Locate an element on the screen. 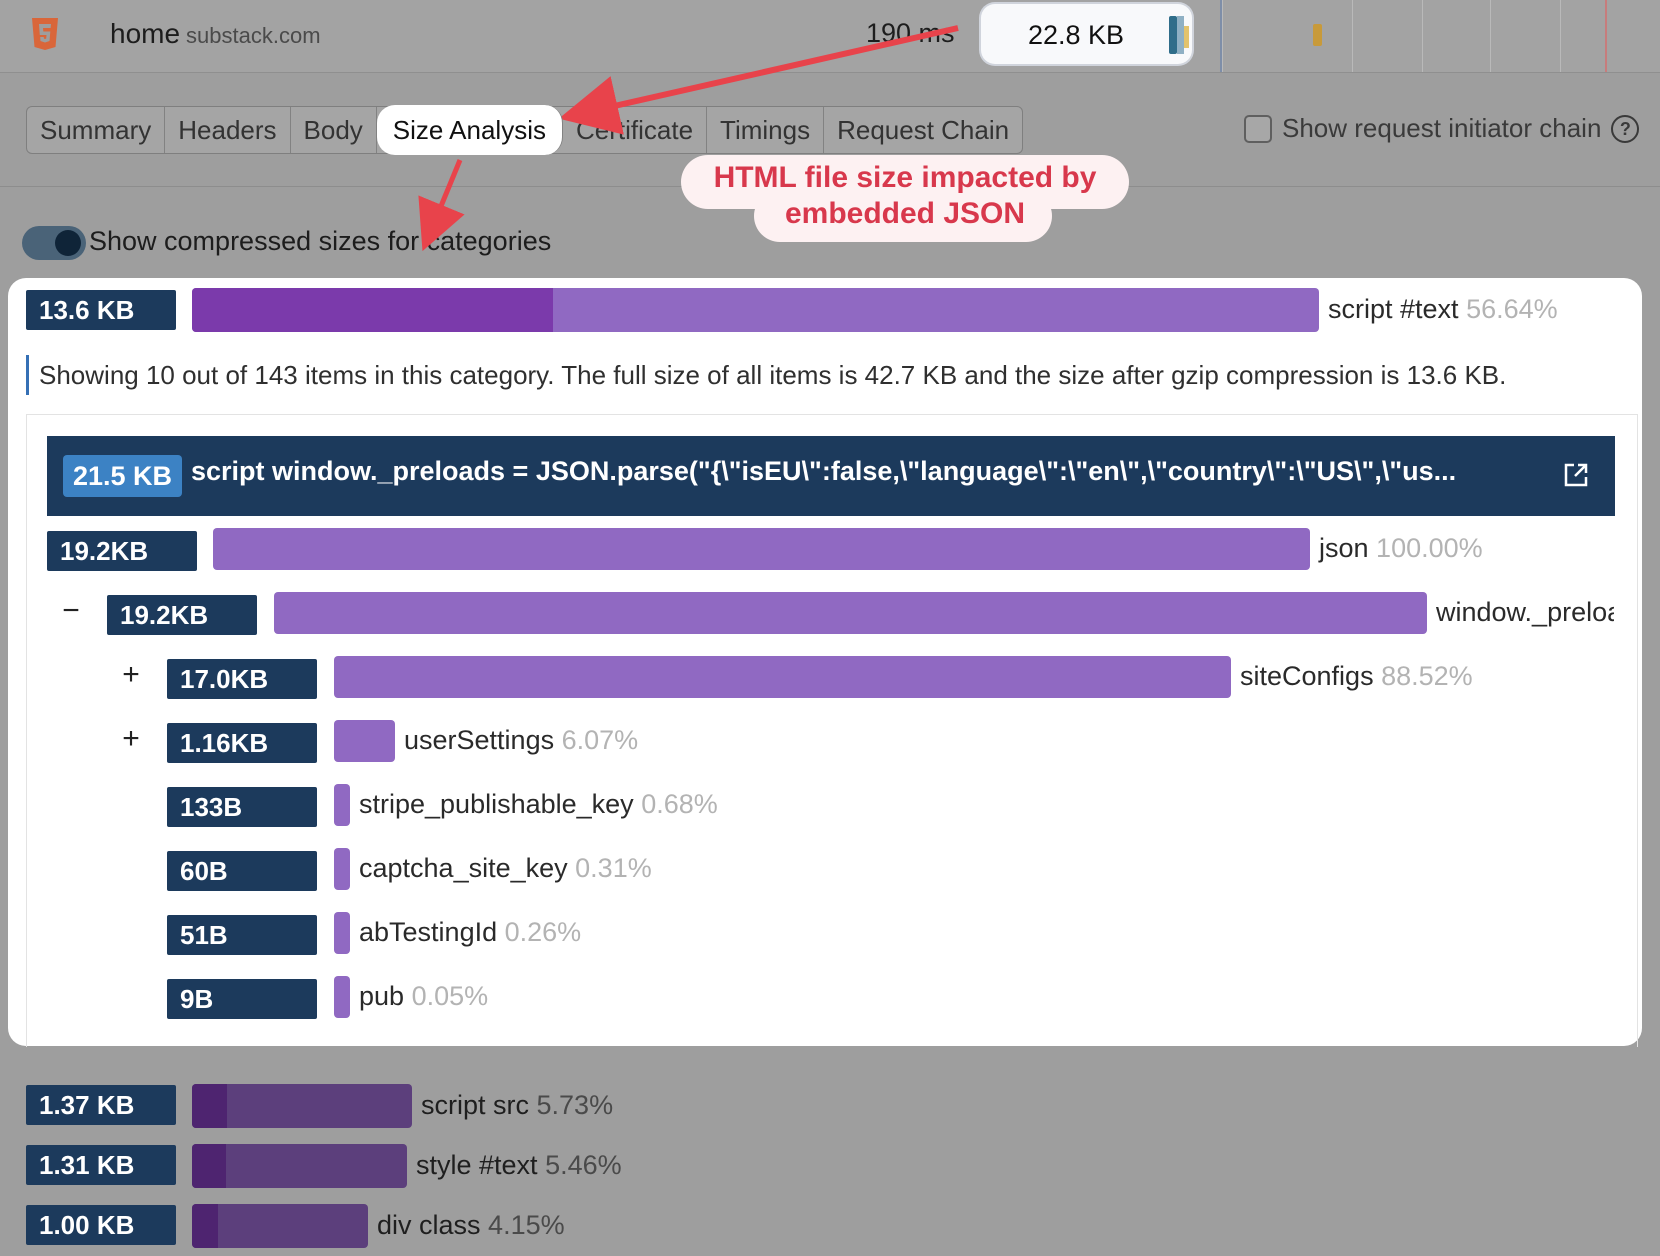 Image resolution: width=1660 pixels, height=1256 pixels. collapse-icon: − is located at coordinates (71, 611).